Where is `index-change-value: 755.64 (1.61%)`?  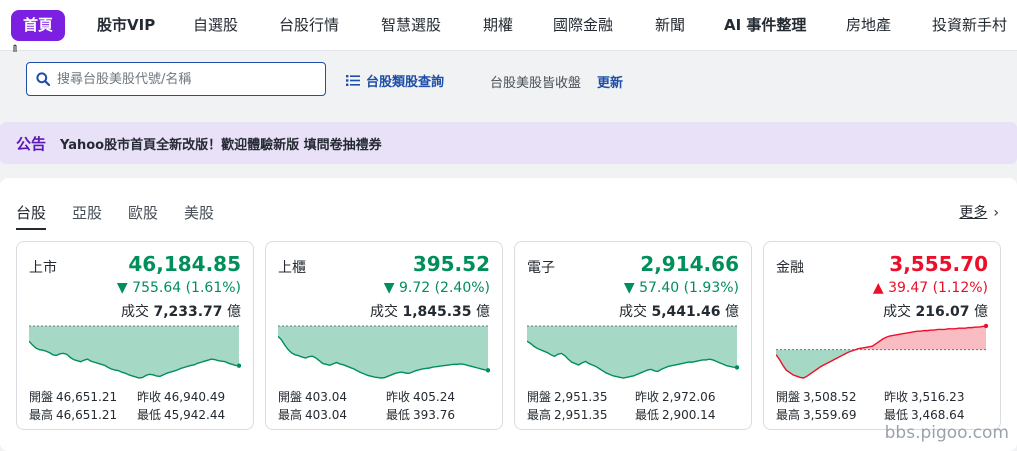
index-change-value: 755.64 (1.61%) is located at coordinates (186, 288).